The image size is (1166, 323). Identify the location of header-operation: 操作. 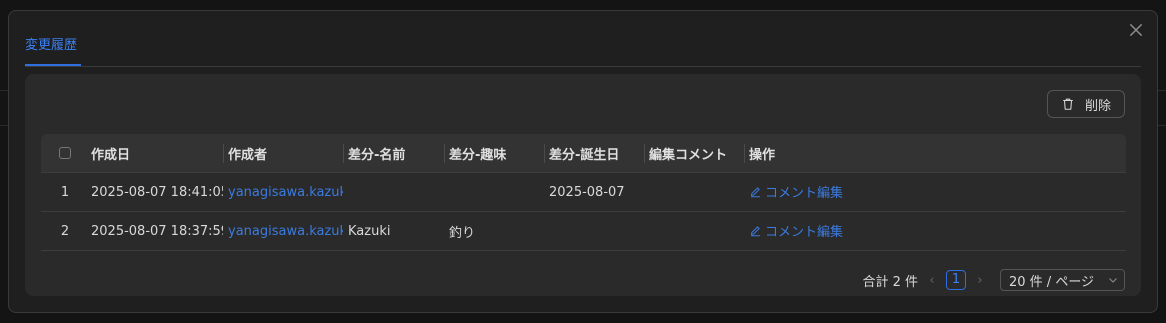
(800, 153).